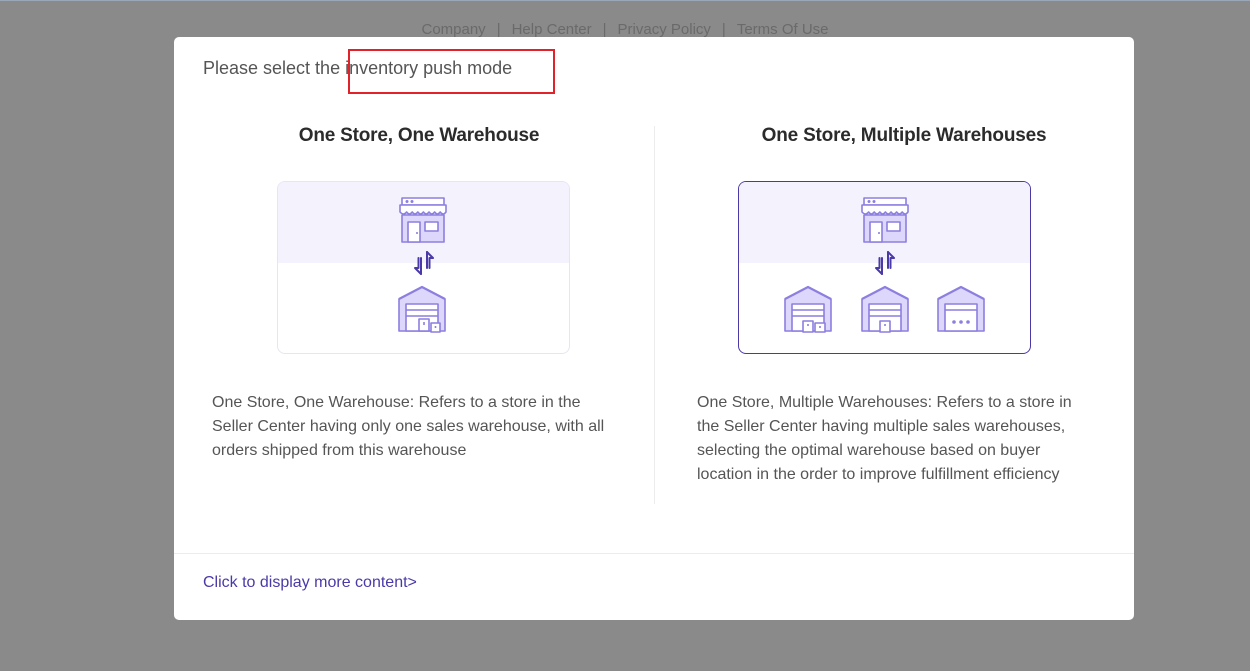  I want to click on footer-link-privacy-policy: Privacy Policy, so click(664, 29).